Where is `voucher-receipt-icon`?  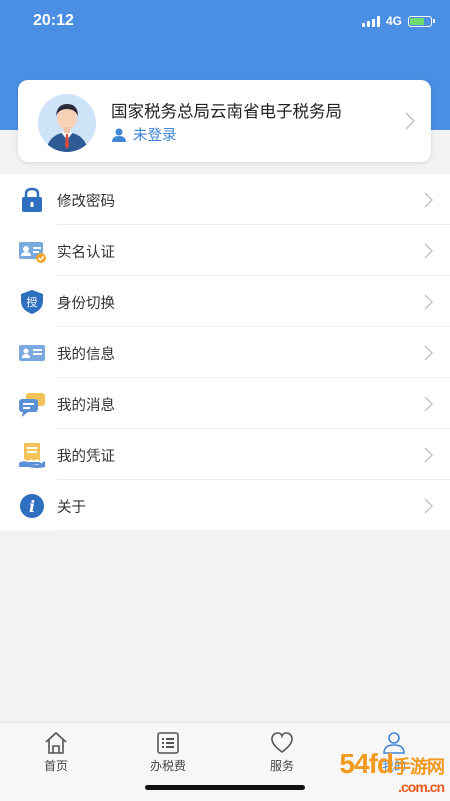
voucher-receipt-icon is located at coordinates (32, 455).